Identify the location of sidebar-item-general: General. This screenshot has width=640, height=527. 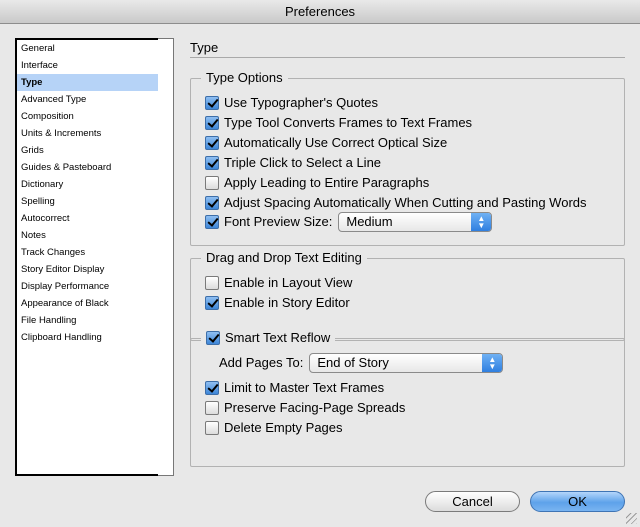
(87, 48).